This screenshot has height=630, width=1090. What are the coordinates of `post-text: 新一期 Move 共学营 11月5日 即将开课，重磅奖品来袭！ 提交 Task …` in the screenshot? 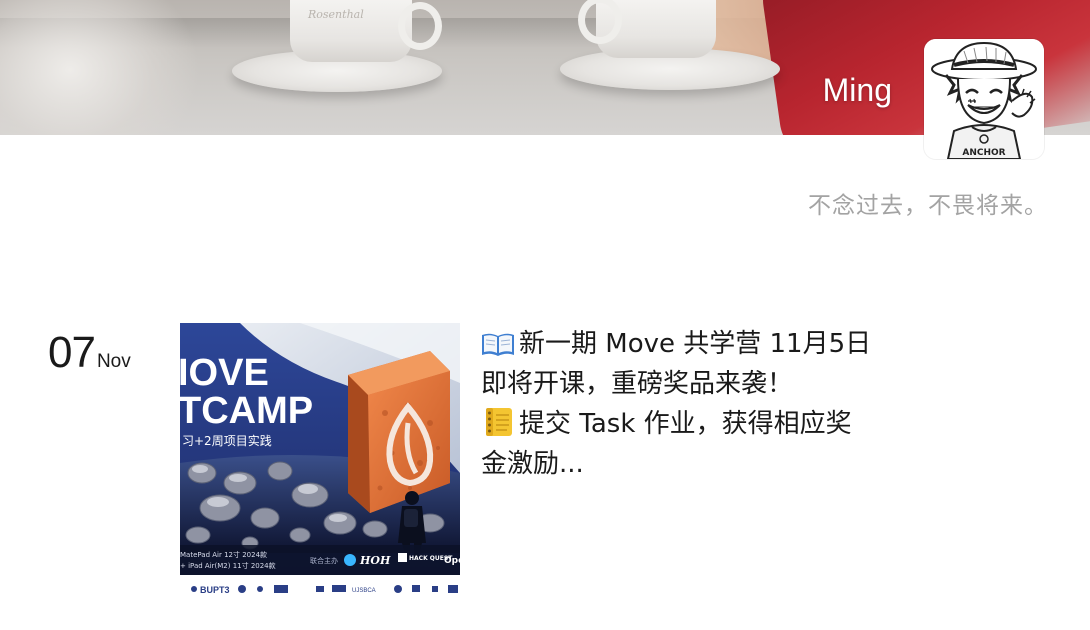 It's located at (686, 404).